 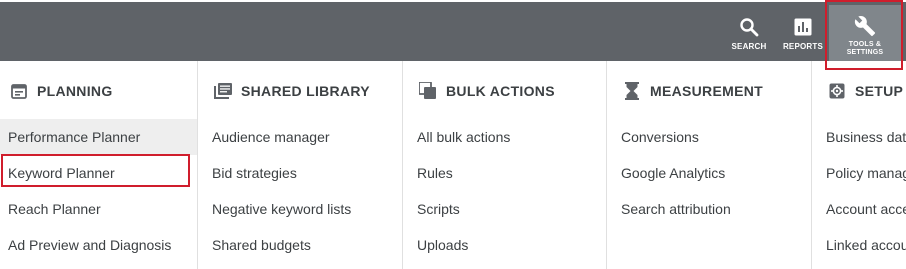 I want to click on menu-item-performance-planner: Performance Planner, so click(x=98, y=137).